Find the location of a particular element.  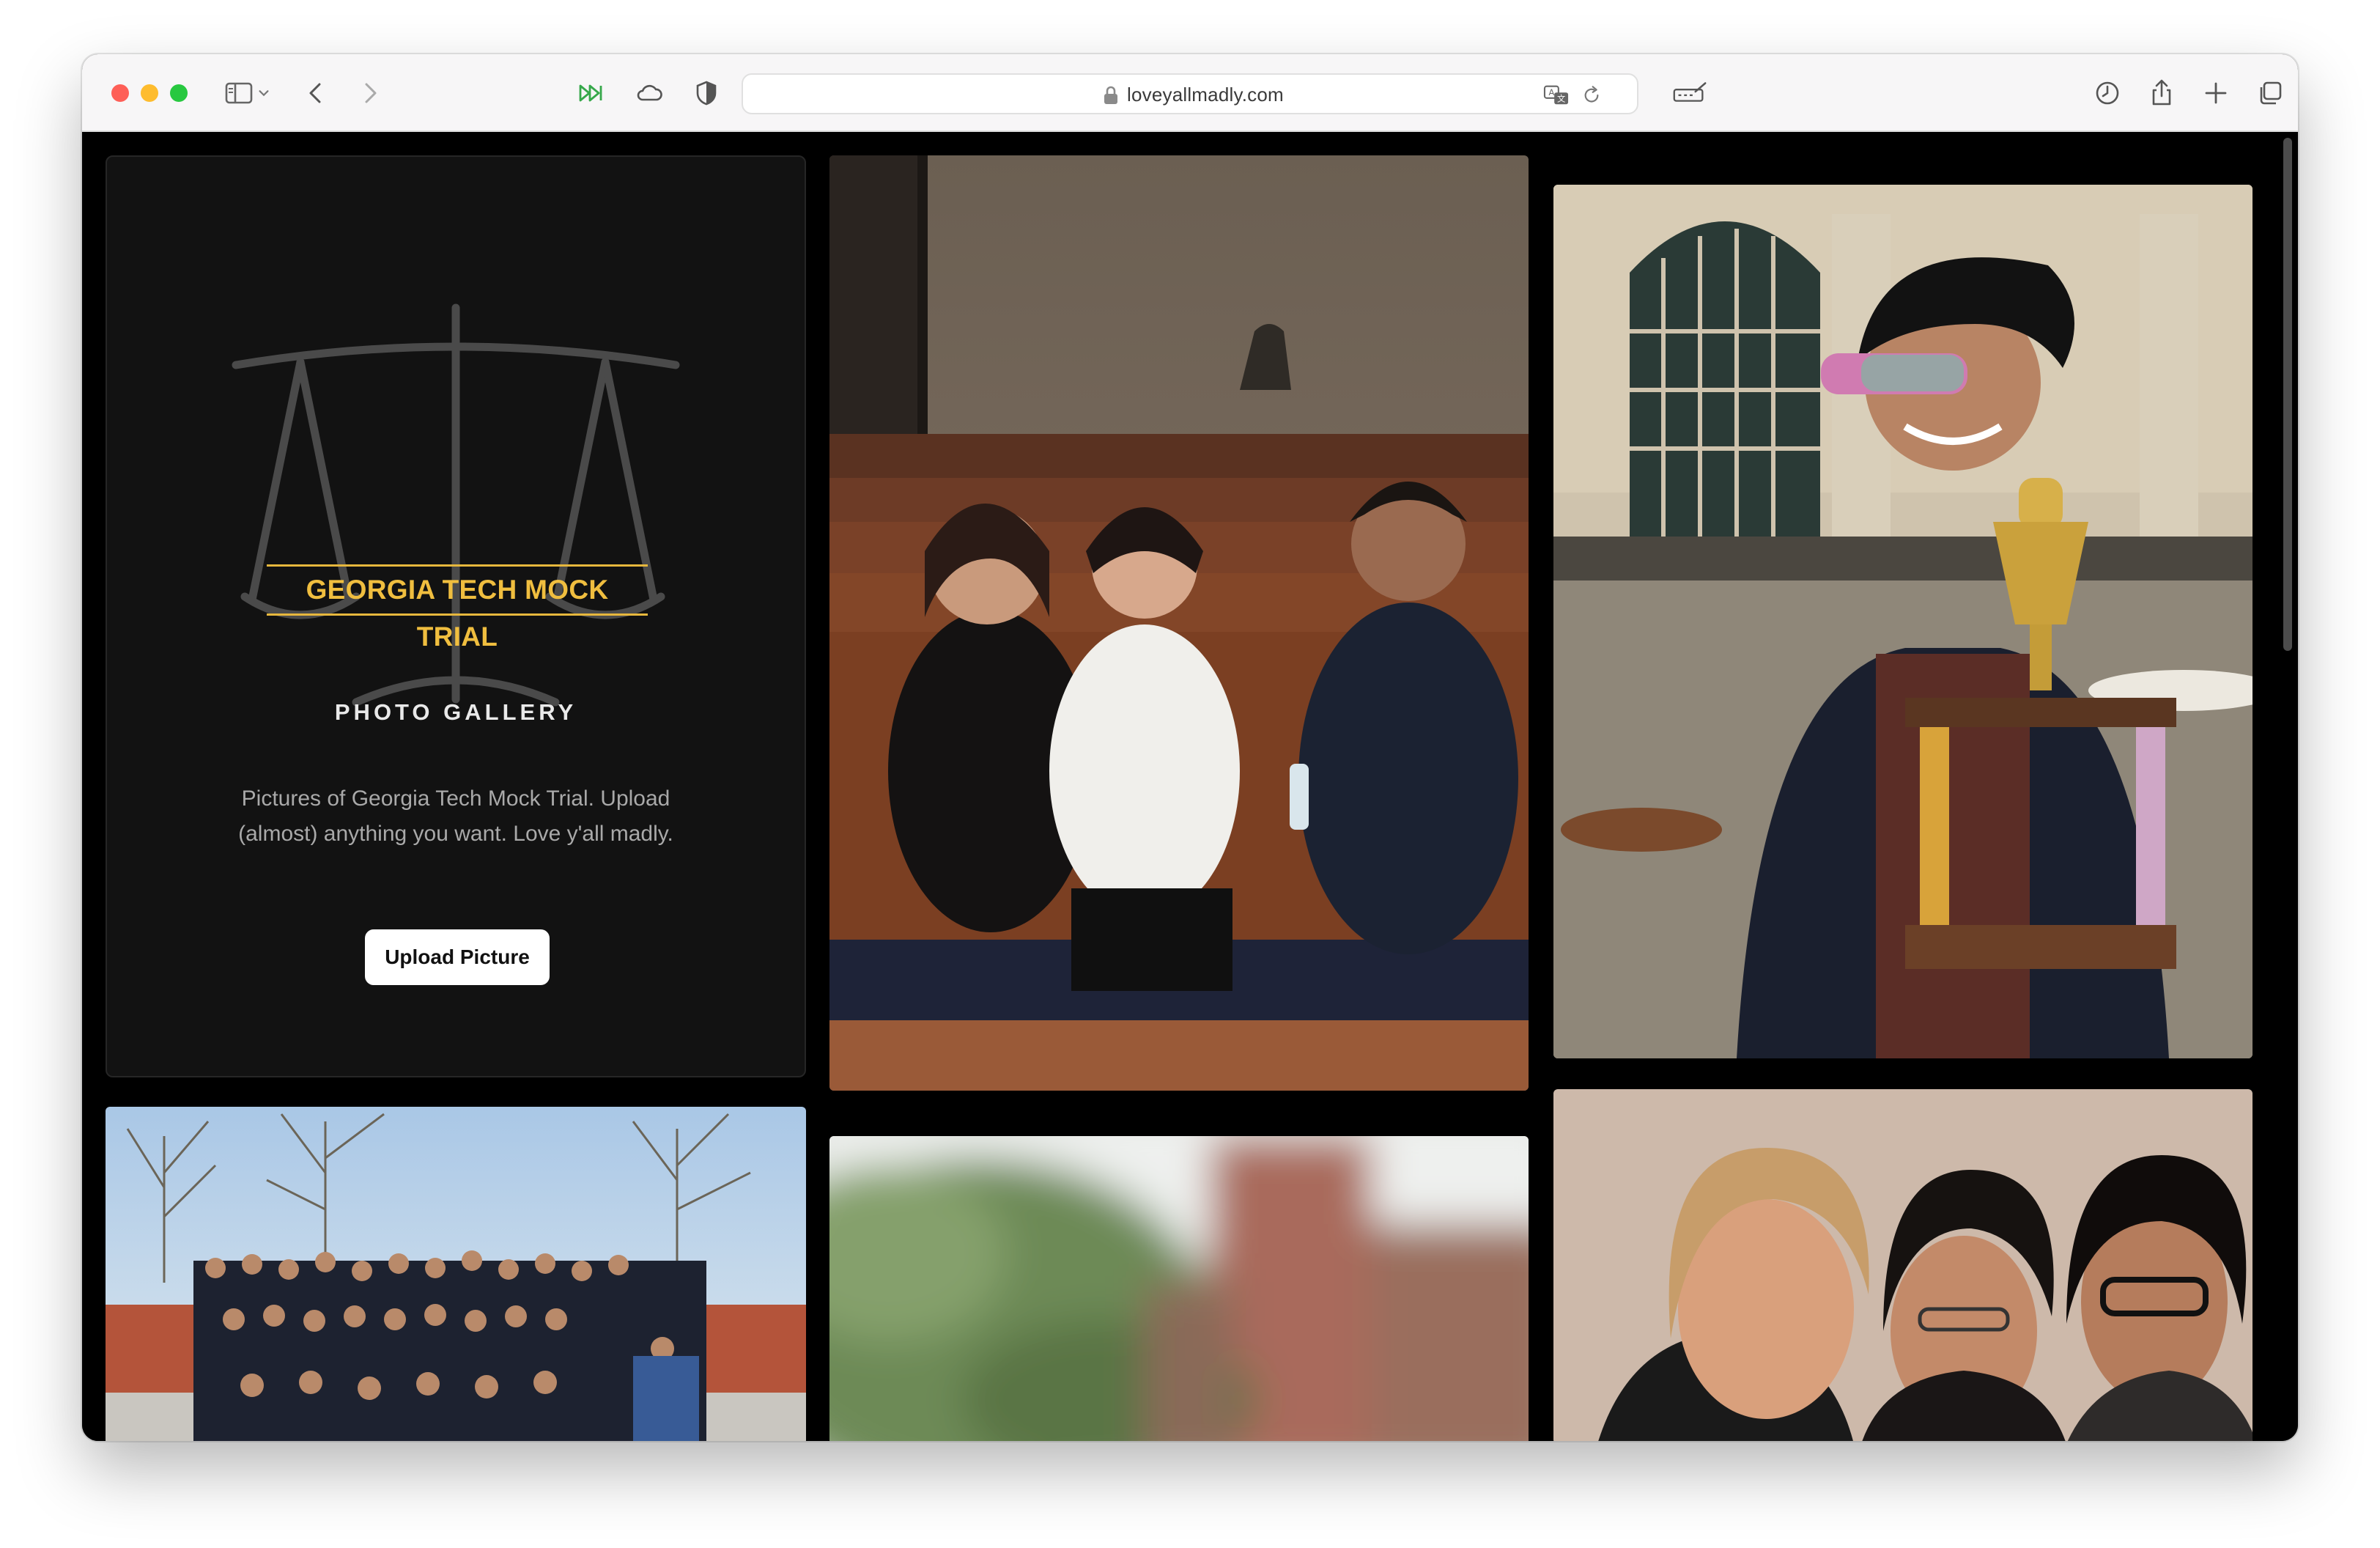

smiling-friends-photo is located at coordinates (1902, 1265).